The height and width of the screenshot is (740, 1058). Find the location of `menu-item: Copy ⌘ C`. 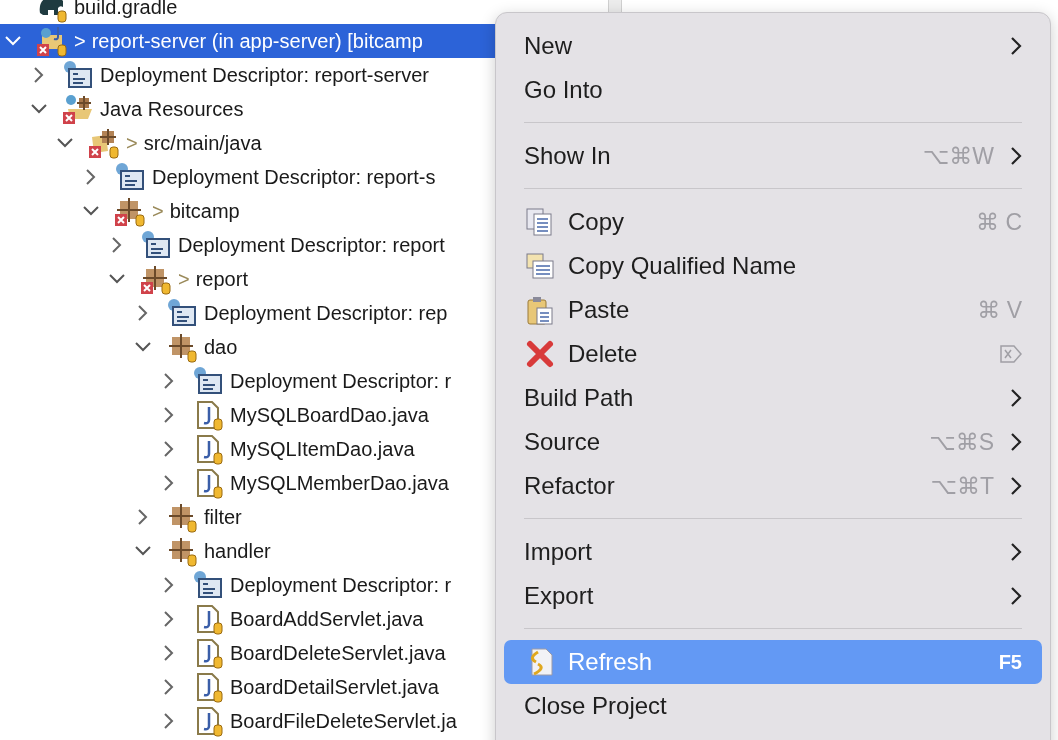

menu-item: Copy ⌘ C is located at coordinates (773, 222).